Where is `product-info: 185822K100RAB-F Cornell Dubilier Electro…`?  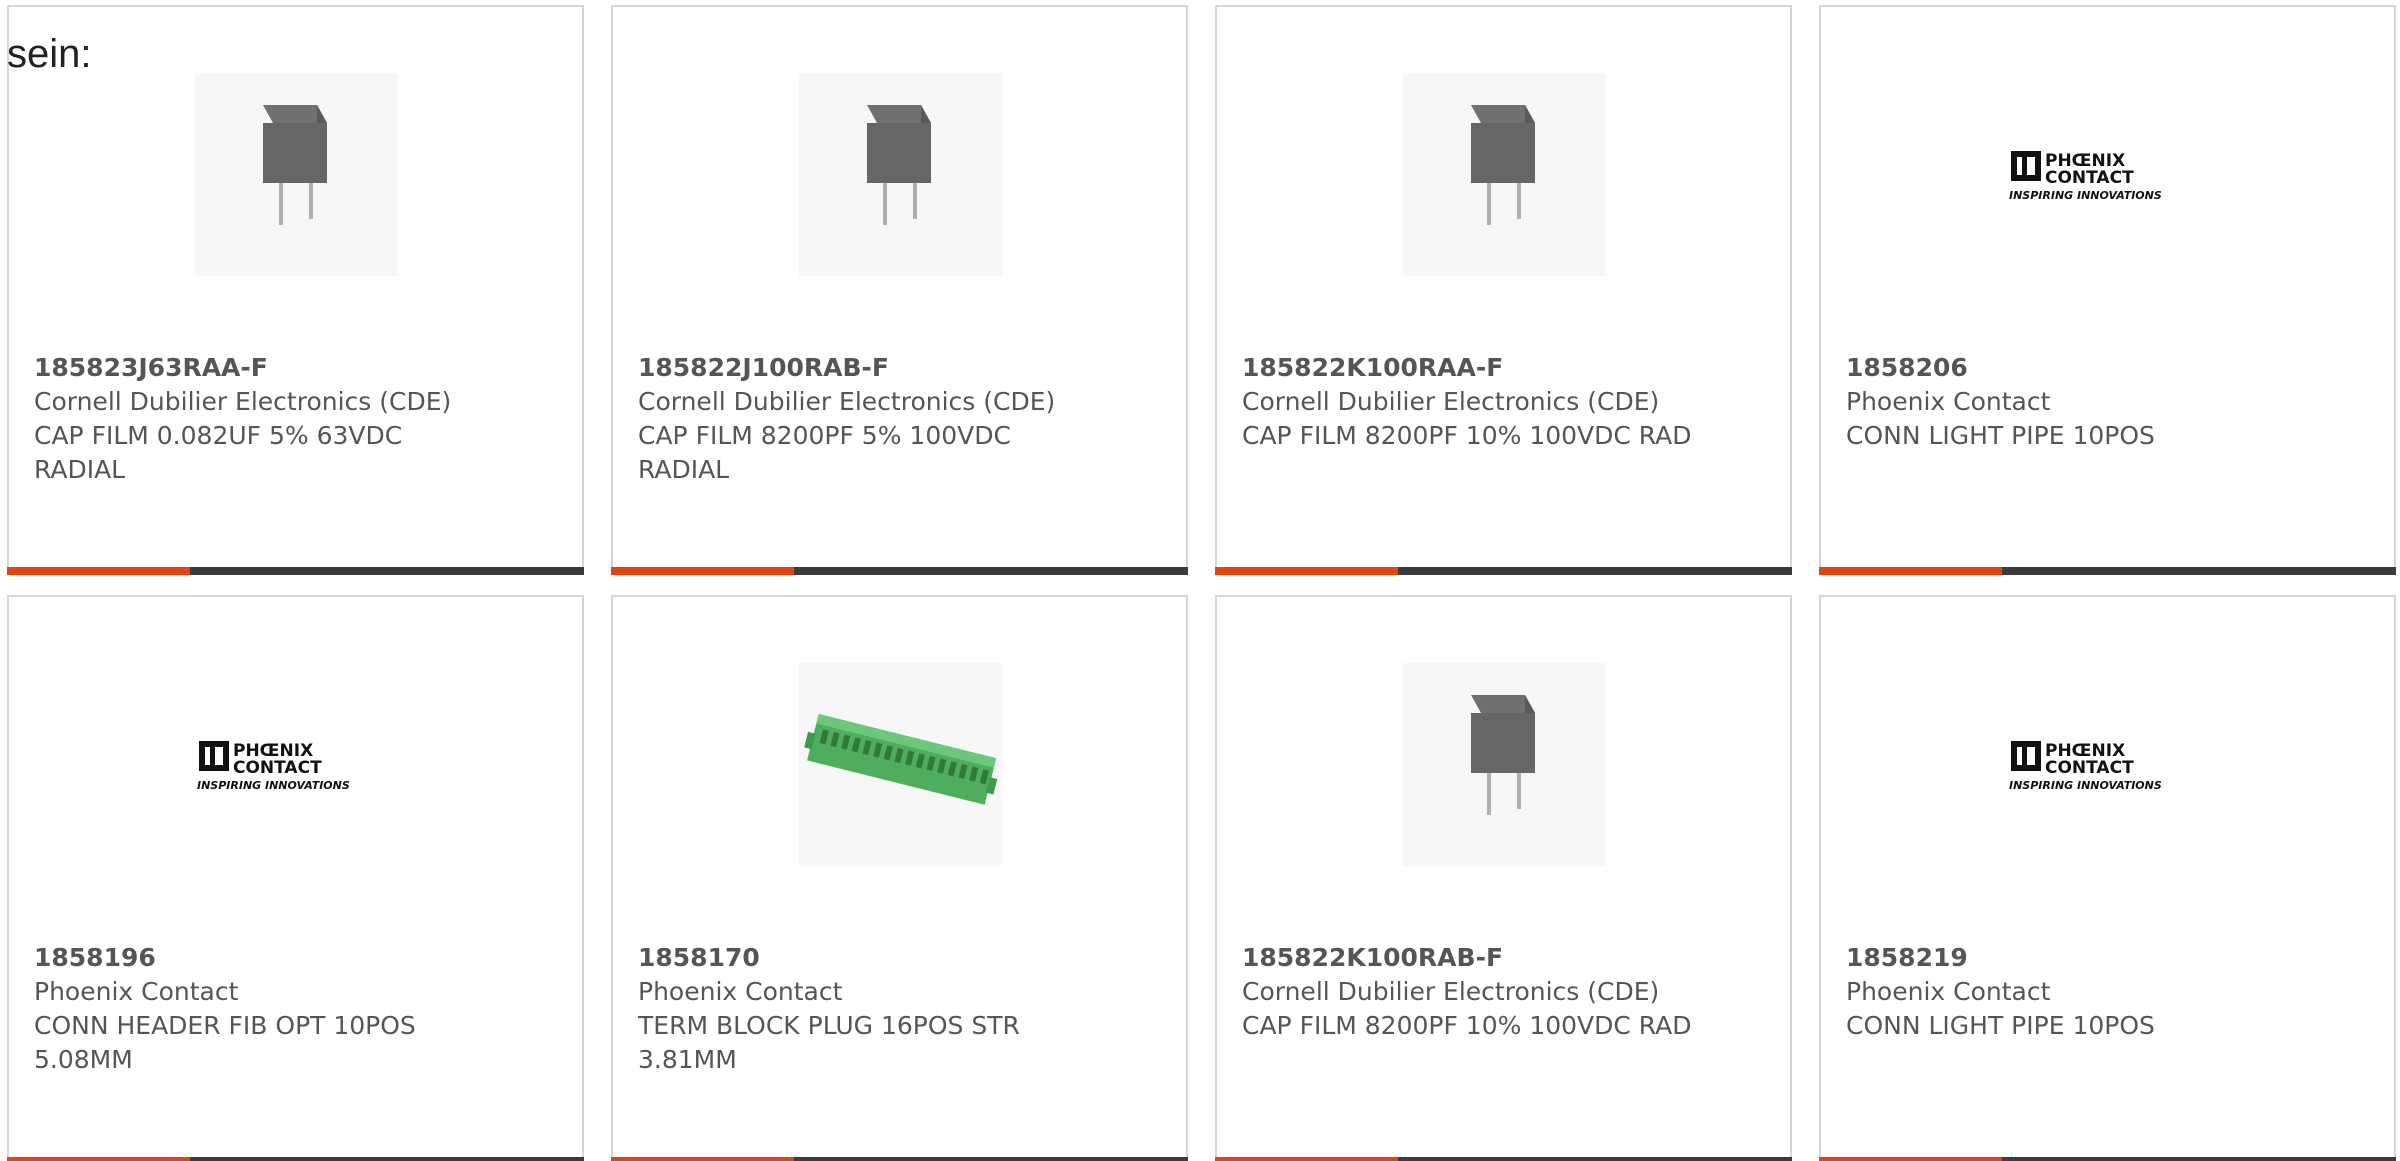
product-info: 185822K100RAB-F Cornell Dubilier Electro… is located at coordinates (1472, 992).